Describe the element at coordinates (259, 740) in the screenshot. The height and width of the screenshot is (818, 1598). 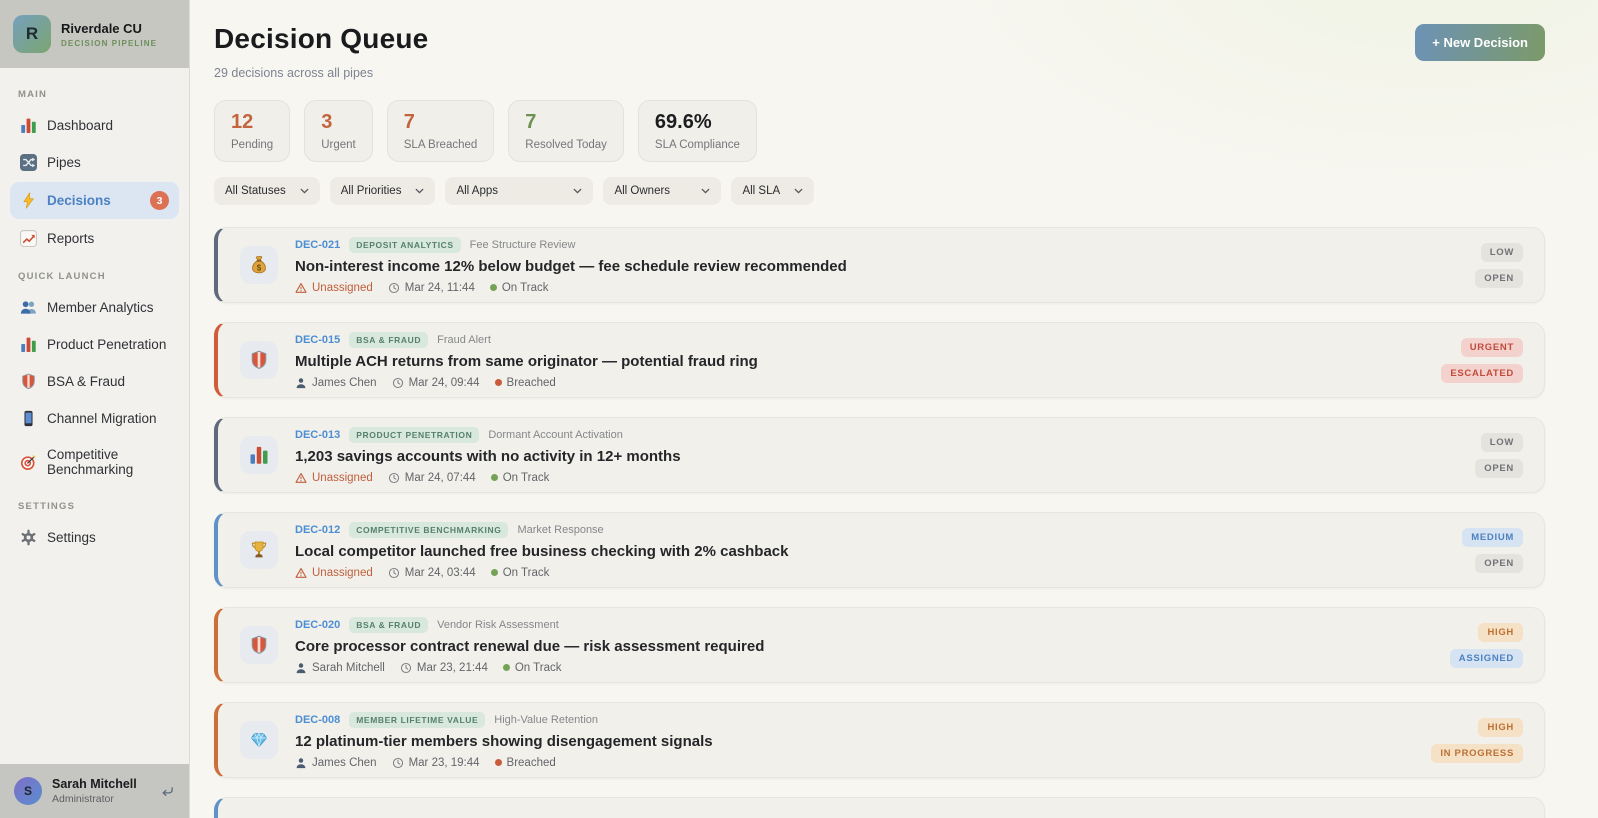
I see `gem-icon` at that location.